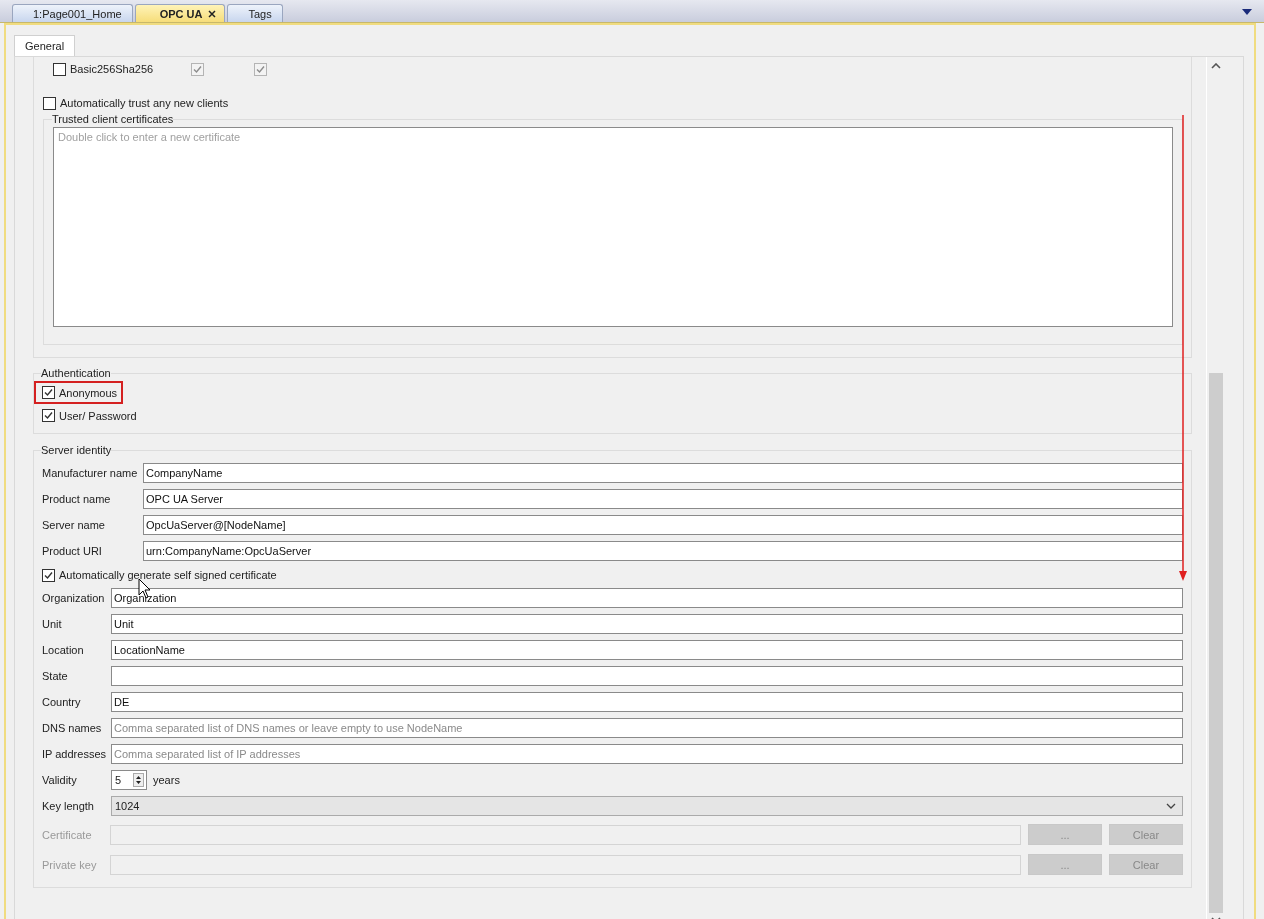 The width and height of the screenshot is (1264, 919). I want to click on scroll-up-icon, so click(1216, 66).